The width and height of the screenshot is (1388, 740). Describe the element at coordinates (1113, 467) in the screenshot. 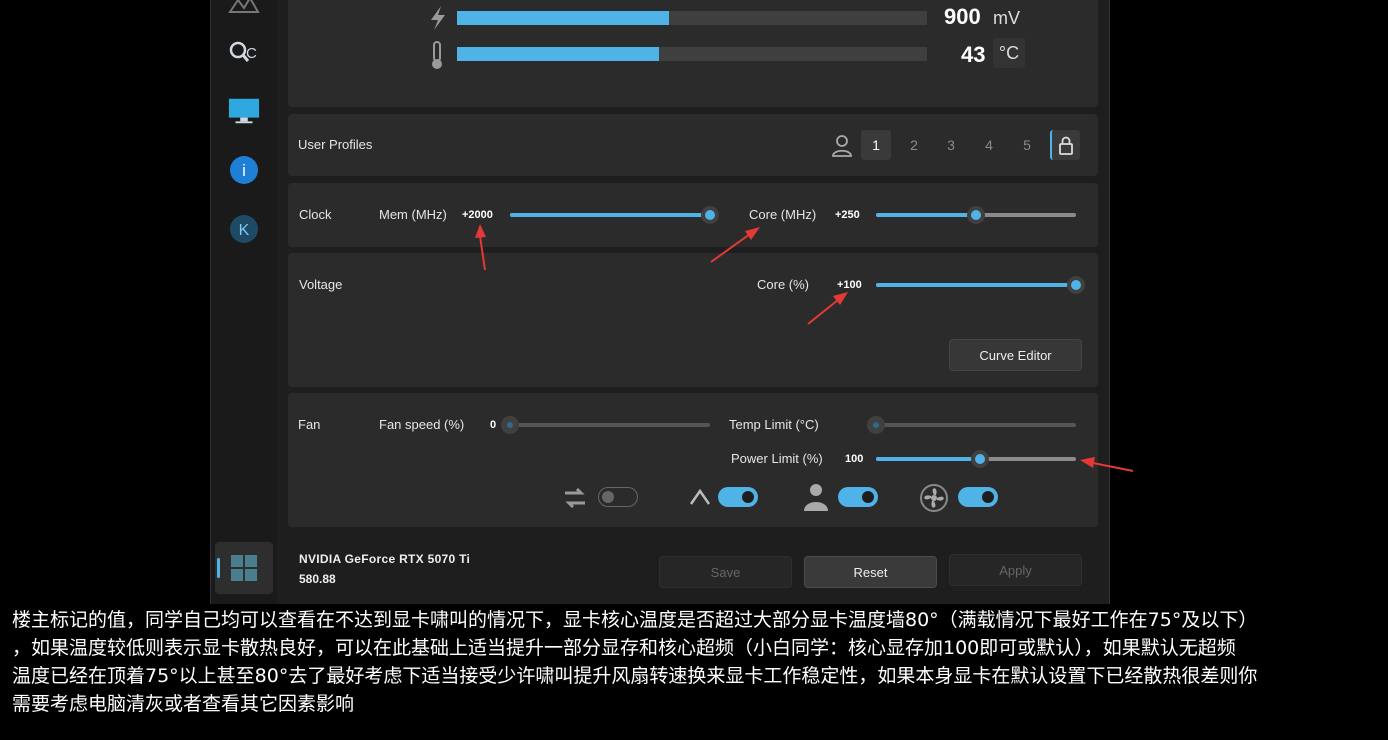

I see `arrow-power-limit` at that location.